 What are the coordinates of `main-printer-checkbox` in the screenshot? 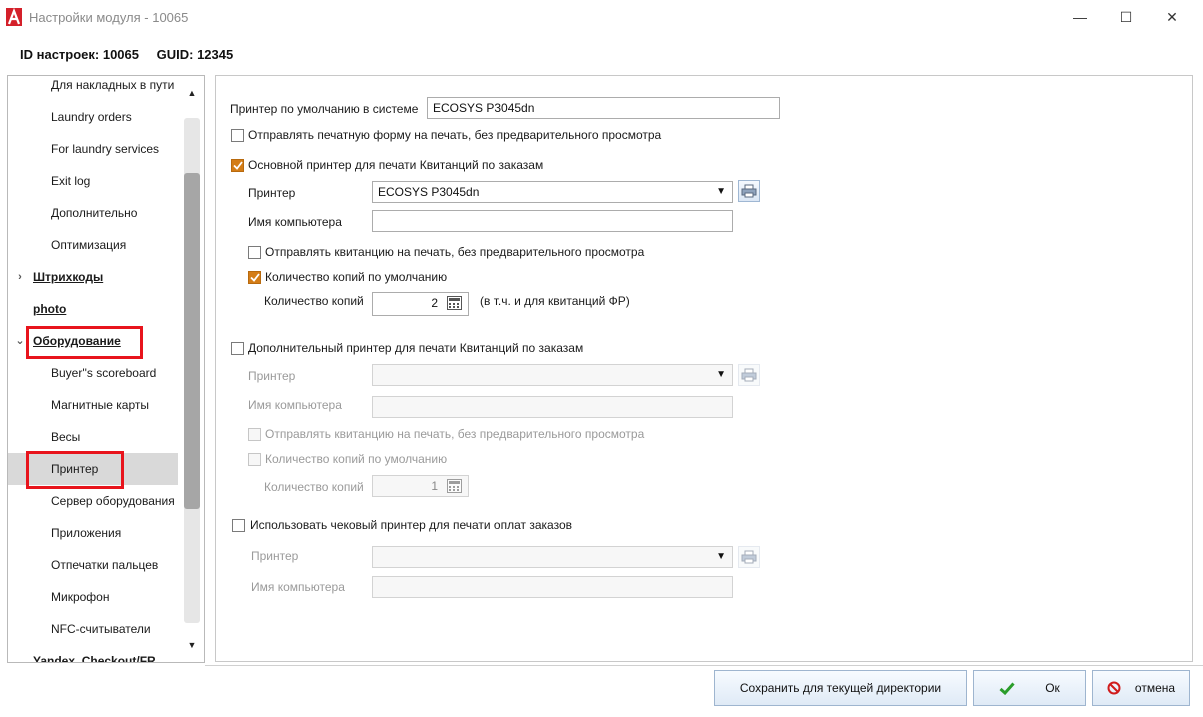 It's located at (237, 165).